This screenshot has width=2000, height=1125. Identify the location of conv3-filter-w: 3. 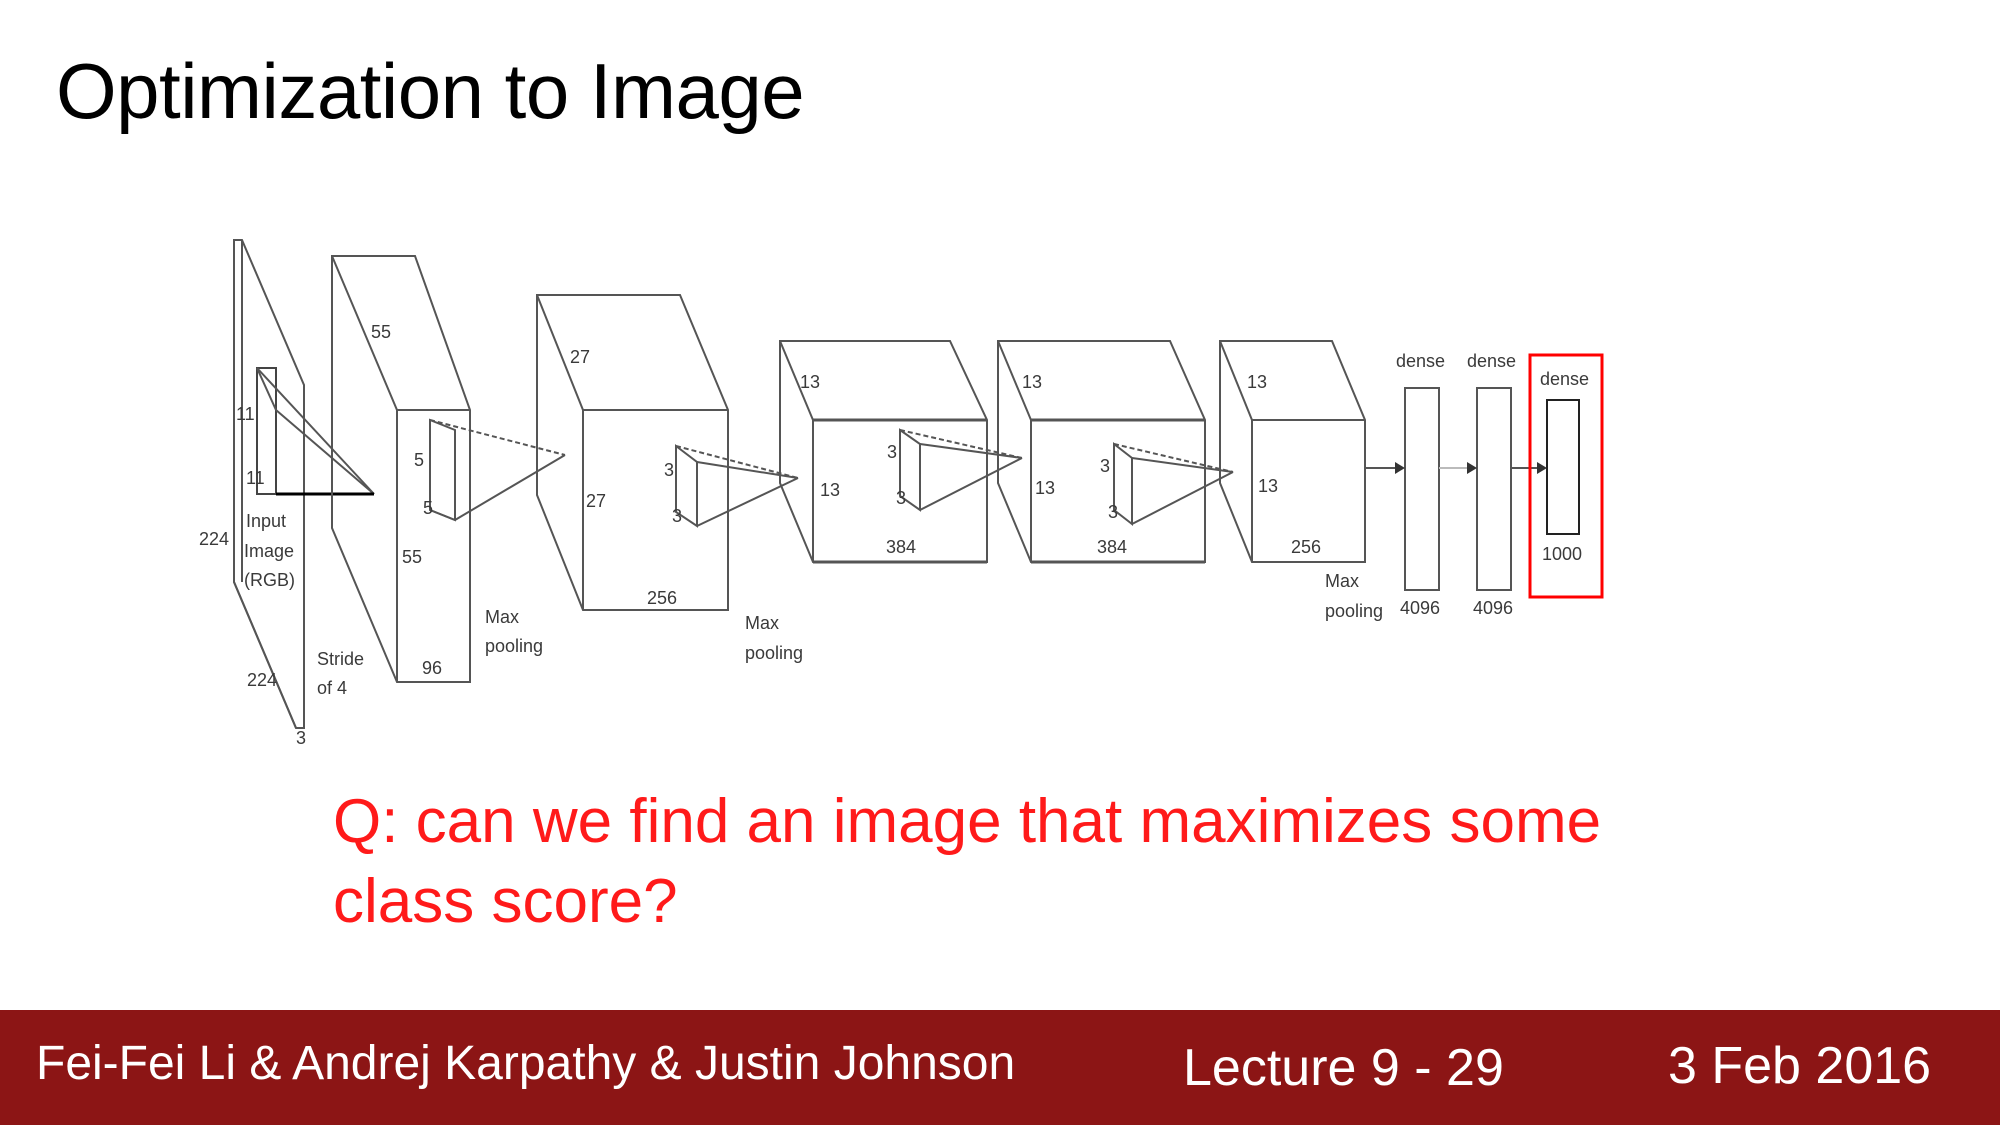
(901, 498).